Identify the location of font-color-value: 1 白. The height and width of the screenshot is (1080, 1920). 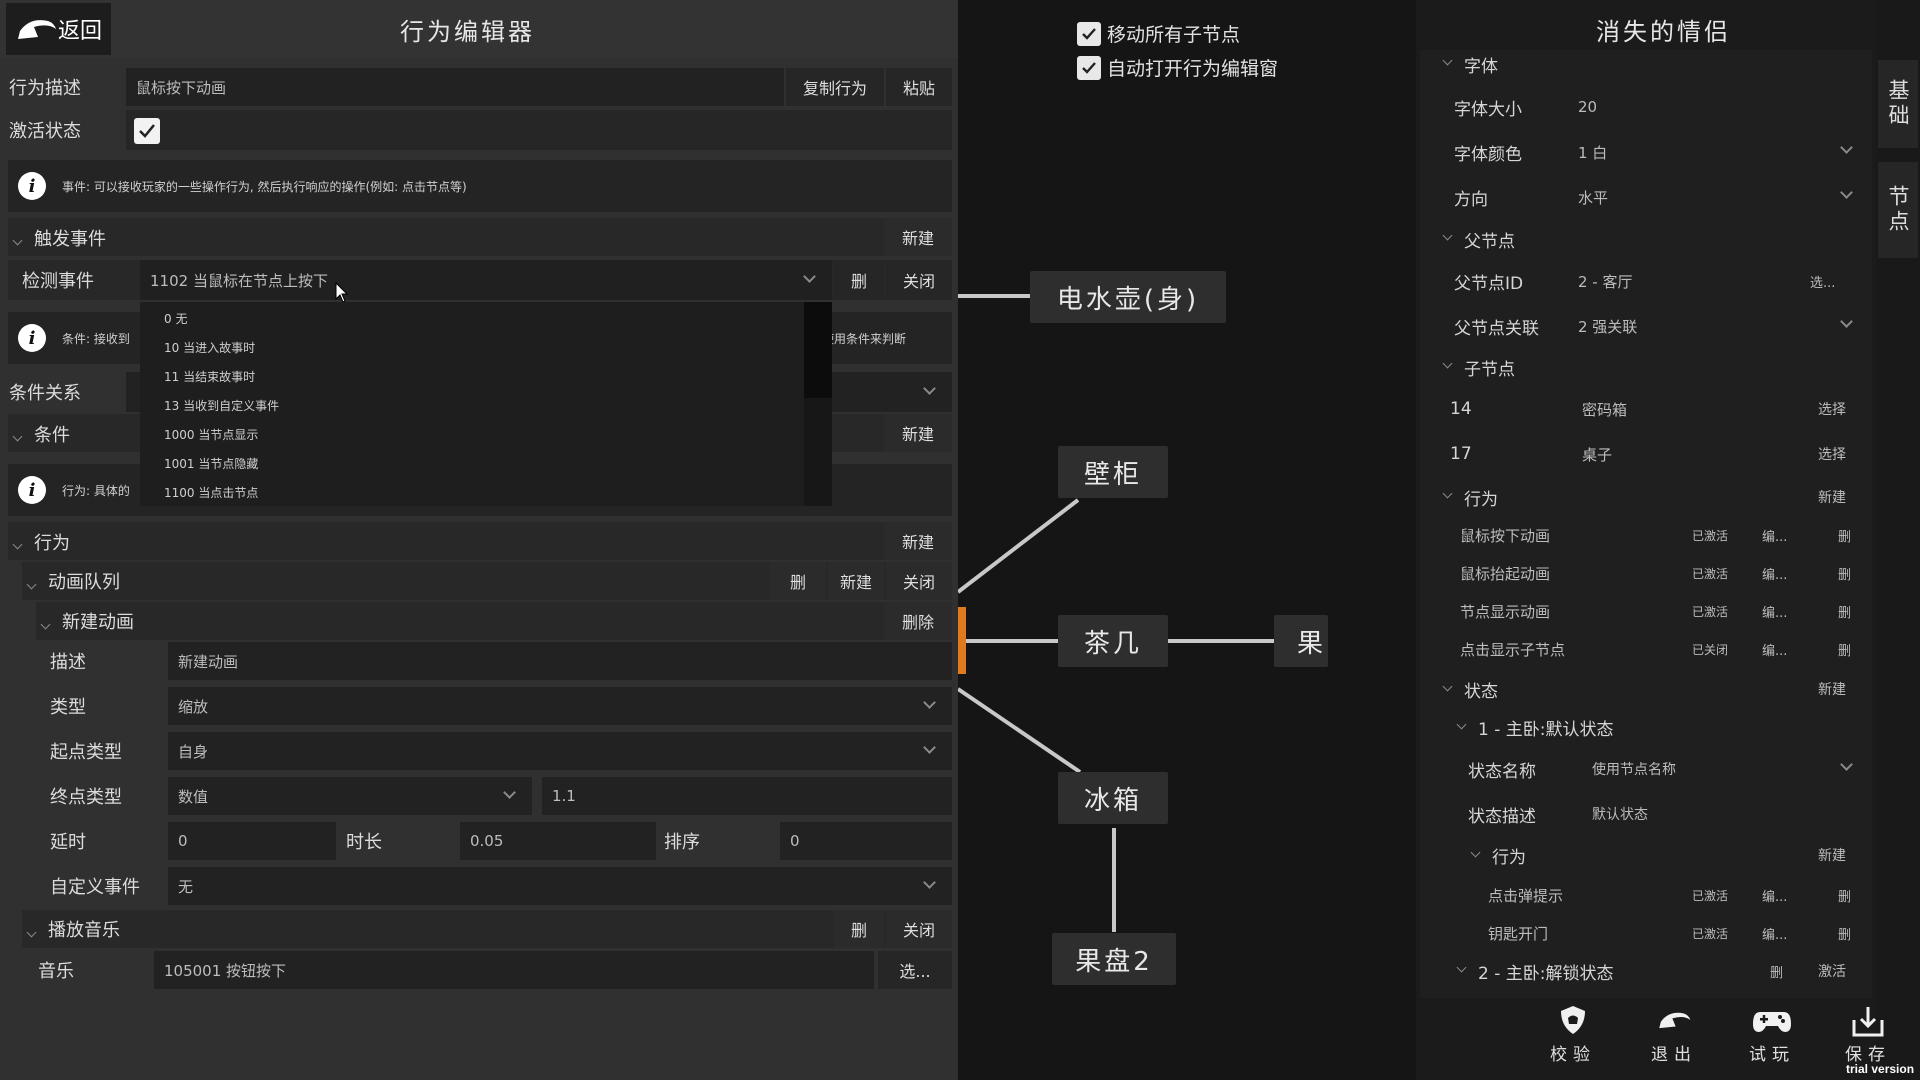
(1592, 152).